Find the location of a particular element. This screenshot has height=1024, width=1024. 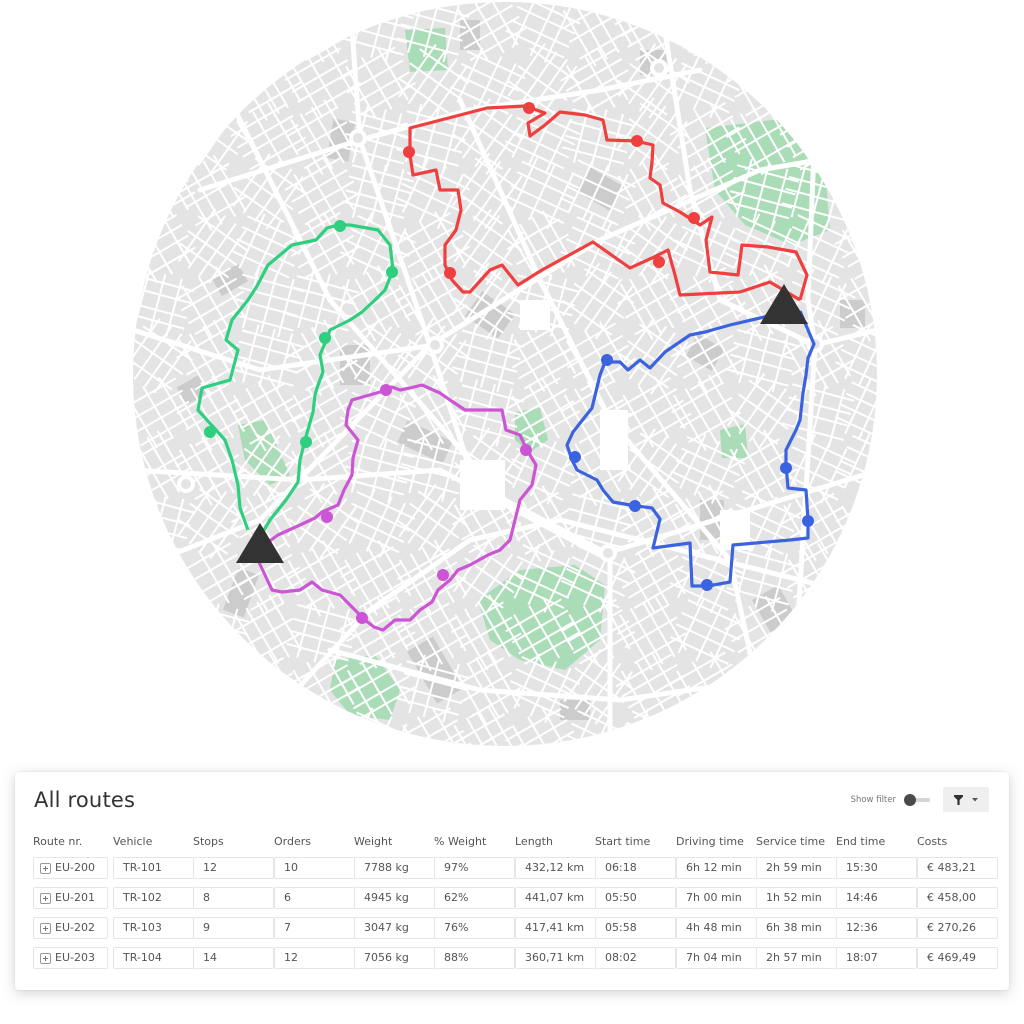

column-header: Length is located at coordinates (534, 841).